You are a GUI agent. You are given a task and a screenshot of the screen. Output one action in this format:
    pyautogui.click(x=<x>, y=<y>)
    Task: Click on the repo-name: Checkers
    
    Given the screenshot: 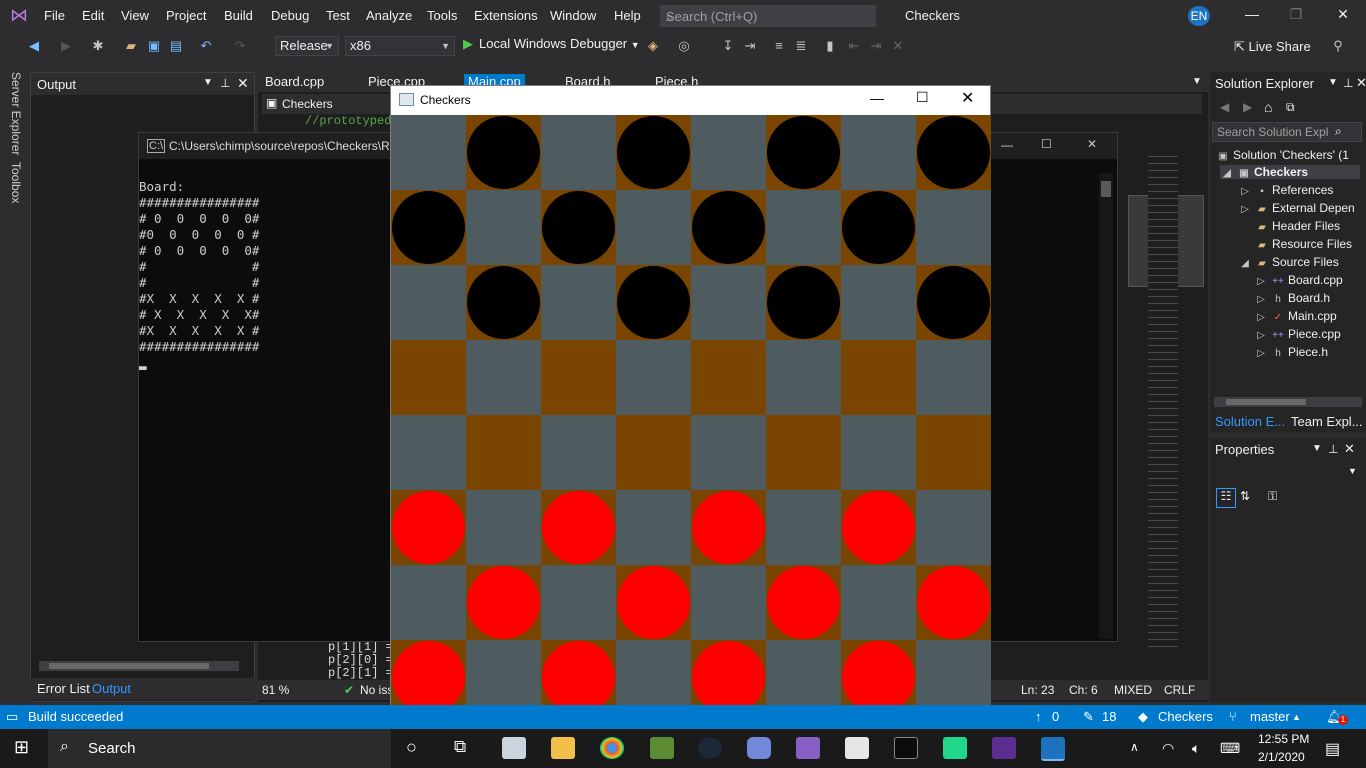 What is the action you would take?
    pyautogui.click(x=1185, y=716)
    